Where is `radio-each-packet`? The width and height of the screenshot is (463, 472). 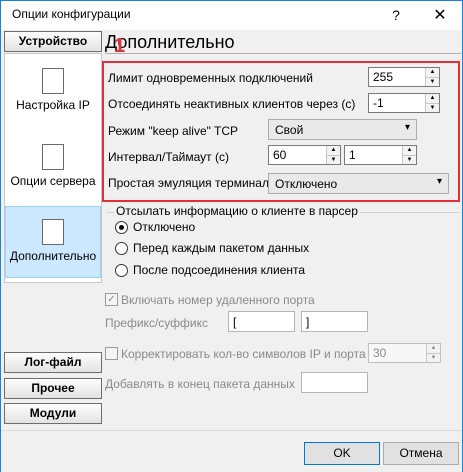 radio-each-packet is located at coordinates (121, 248).